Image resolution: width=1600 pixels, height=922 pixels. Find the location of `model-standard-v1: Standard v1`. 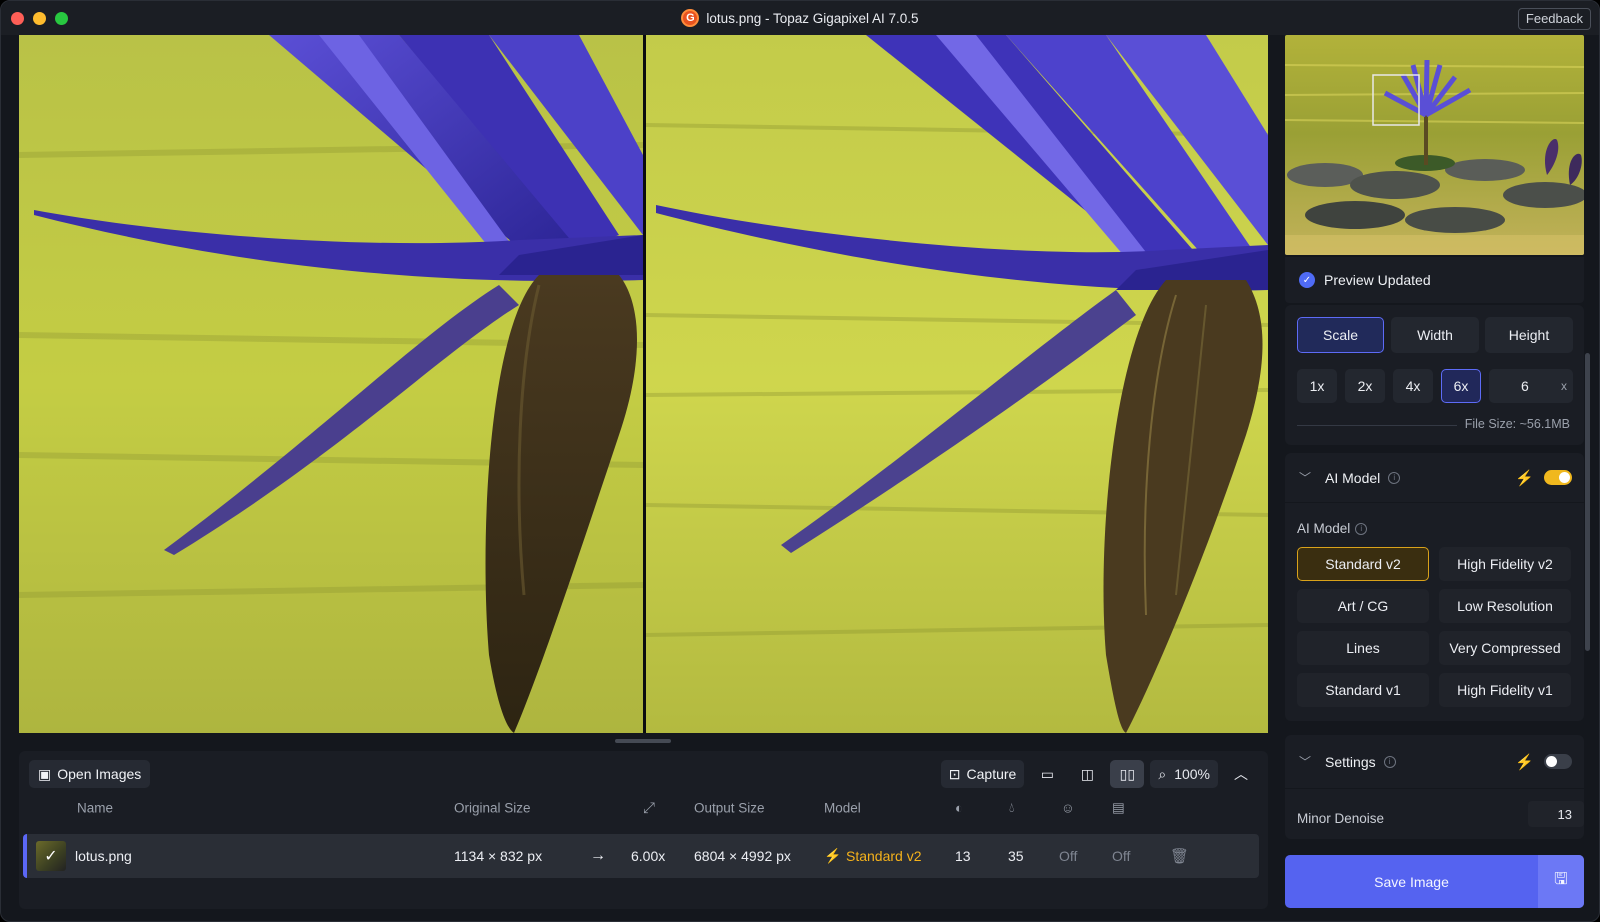

model-standard-v1: Standard v1 is located at coordinates (1363, 690).